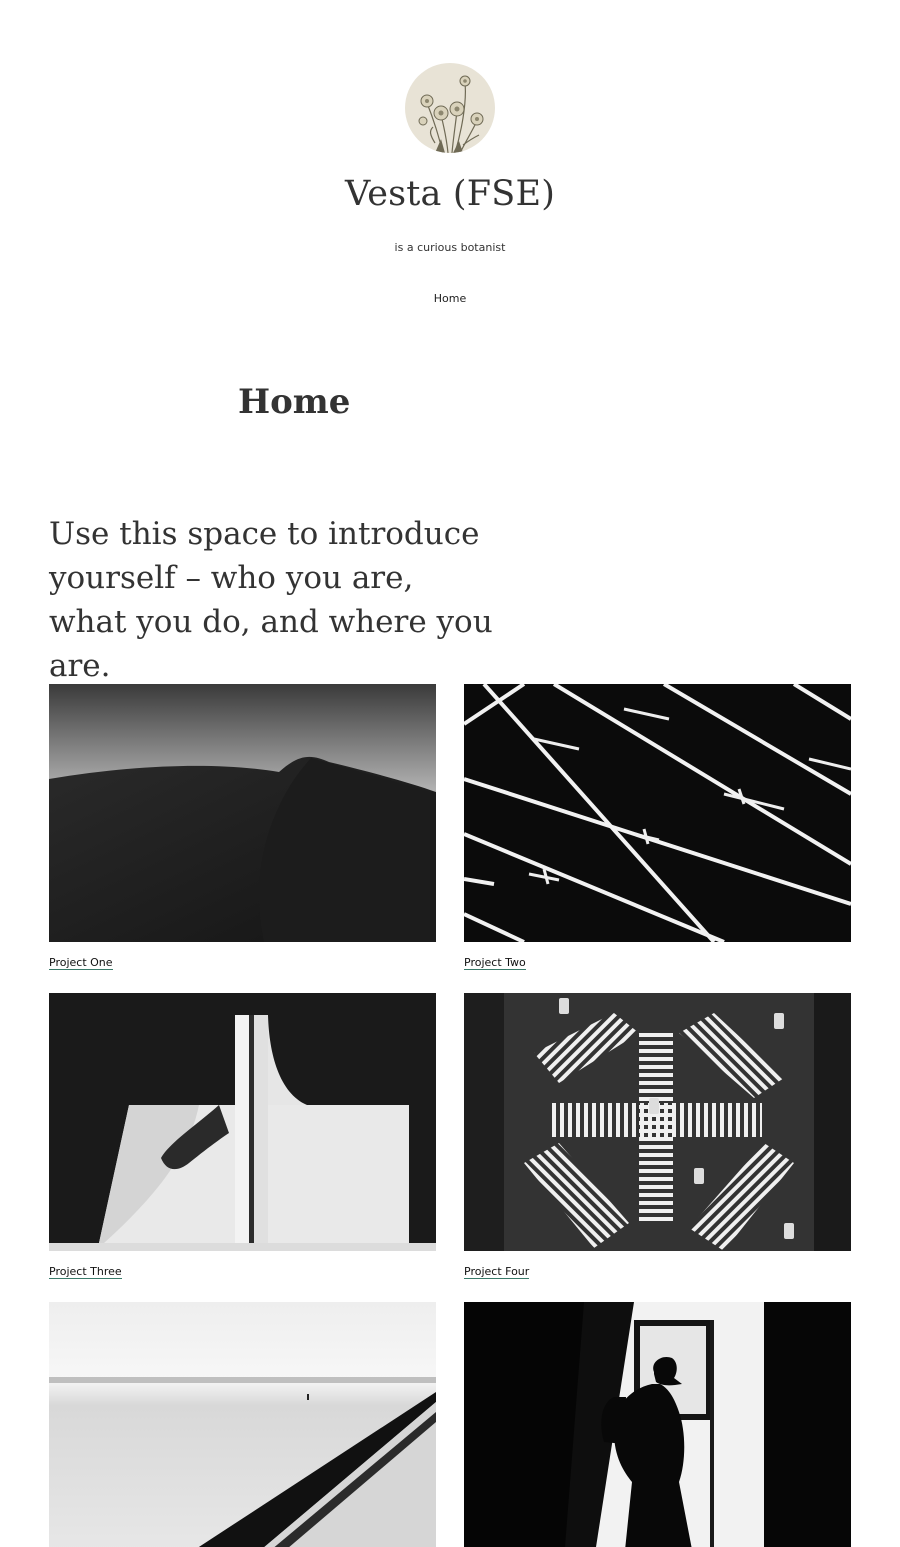 The width and height of the screenshot is (900, 1547). I want to click on project-three-link: Project Three, so click(85, 1272).